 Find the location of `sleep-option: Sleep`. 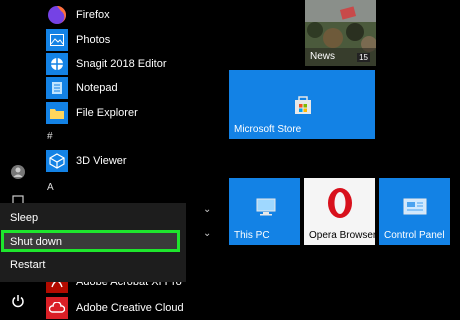

sleep-option: Sleep is located at coordinates (93, 218).